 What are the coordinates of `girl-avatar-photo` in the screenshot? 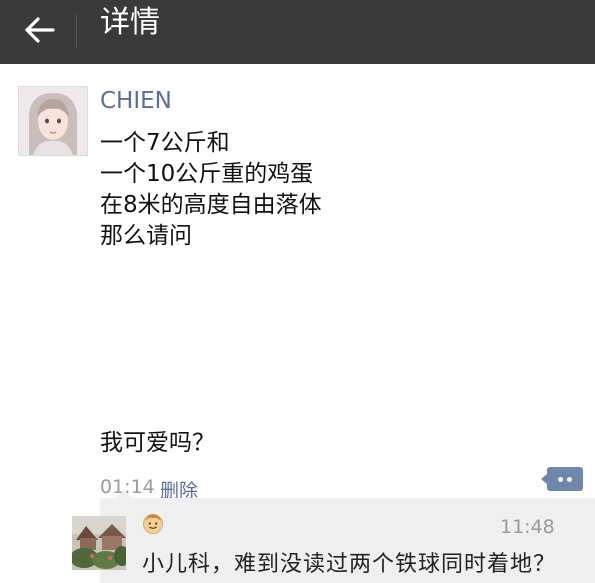 It's located at (53, 121).